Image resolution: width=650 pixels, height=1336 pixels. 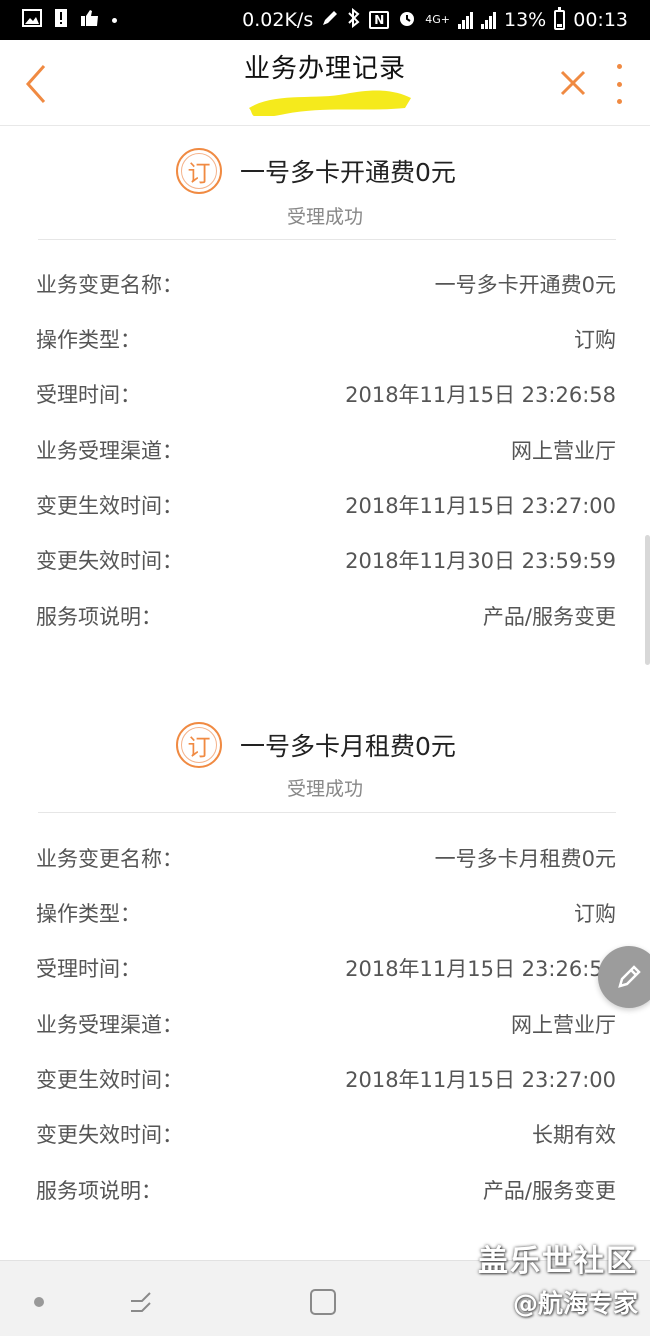 What do you see at coordinates (465, 20) in the screenshot?
I see `signal-icon` at bounding box center [465, 20].